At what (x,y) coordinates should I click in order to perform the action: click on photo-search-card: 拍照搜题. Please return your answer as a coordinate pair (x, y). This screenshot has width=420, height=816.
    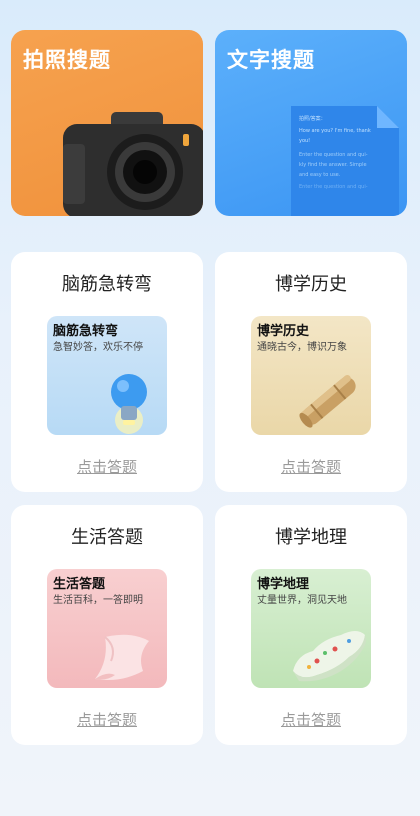
    Looking at the image, I should click on (107, 123).